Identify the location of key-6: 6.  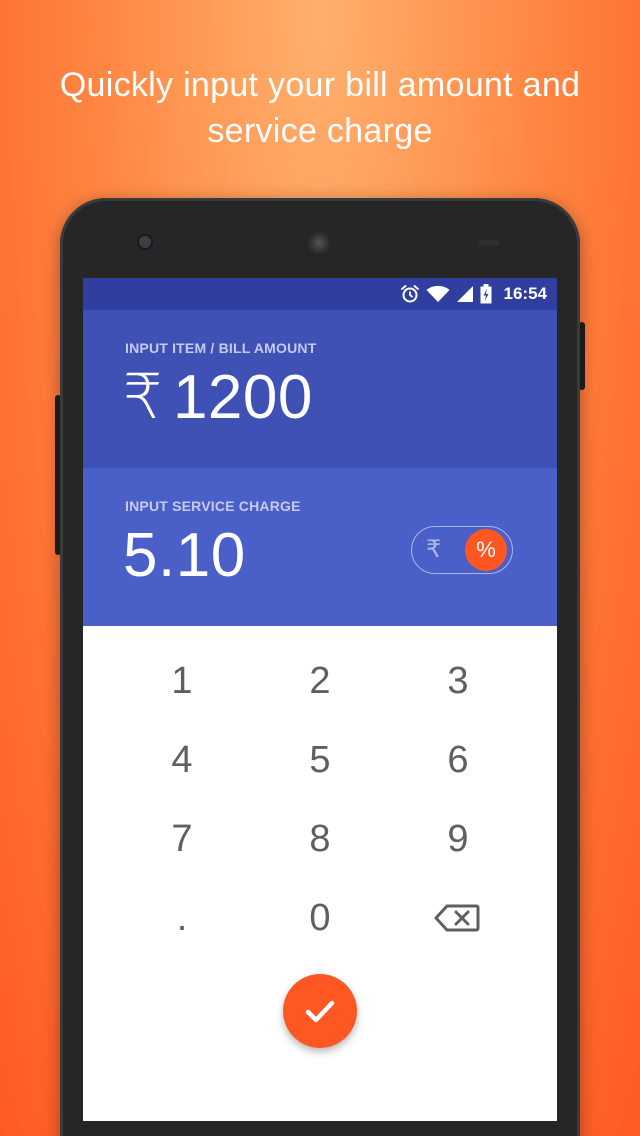
(458, 760).